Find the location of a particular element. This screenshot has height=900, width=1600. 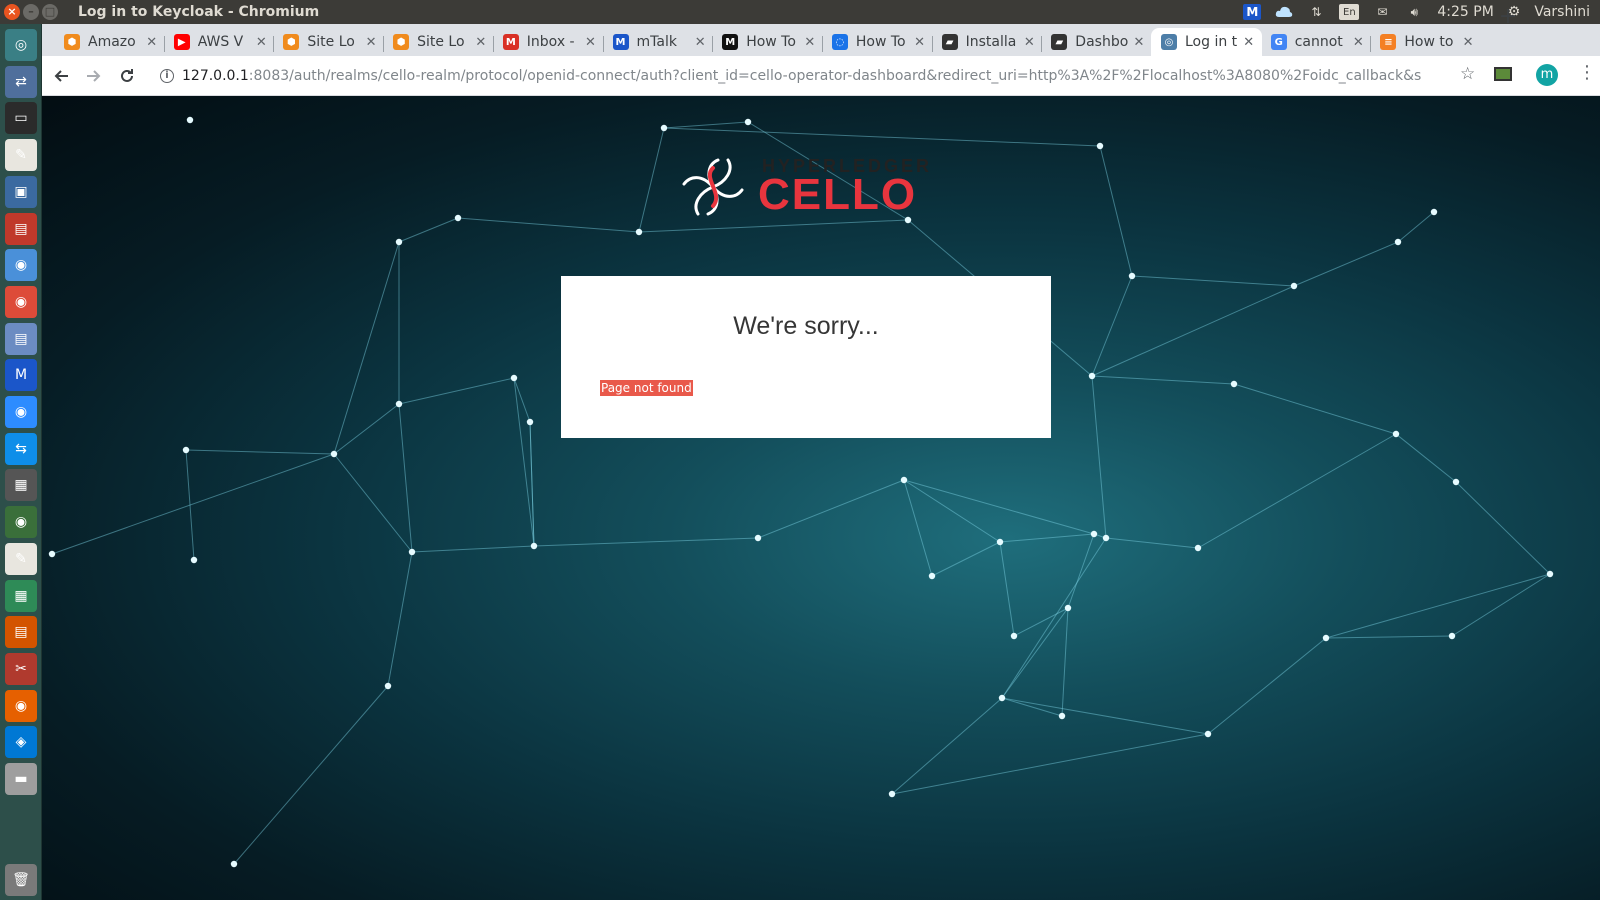

launcher-chromium-icon: ◉ is located at coordinates (21, 265).